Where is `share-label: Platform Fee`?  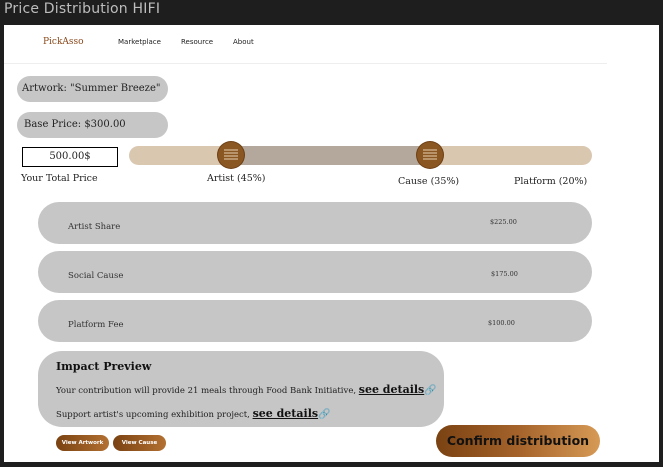 share-label: Platform Fee is located at coordinates (96, 325).